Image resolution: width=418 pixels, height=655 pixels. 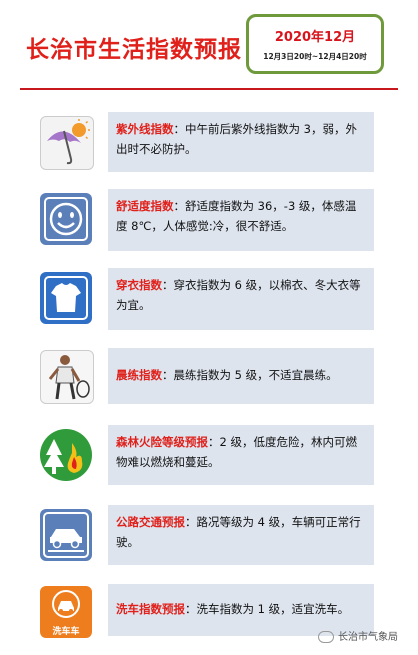 What do you see at coordinates (66, 612) in the screenshot?
I see `car-wash-icon: 洗车车` at bounding box center [66, 612].